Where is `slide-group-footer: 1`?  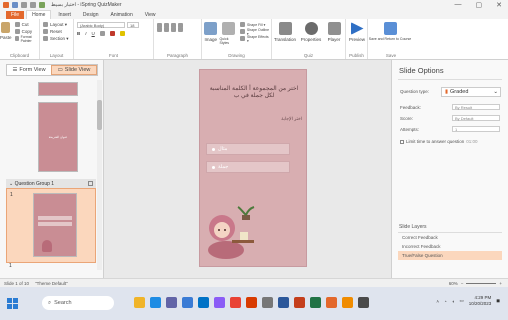
slide-group-footer: 1 is located at coordinates (10, 266).